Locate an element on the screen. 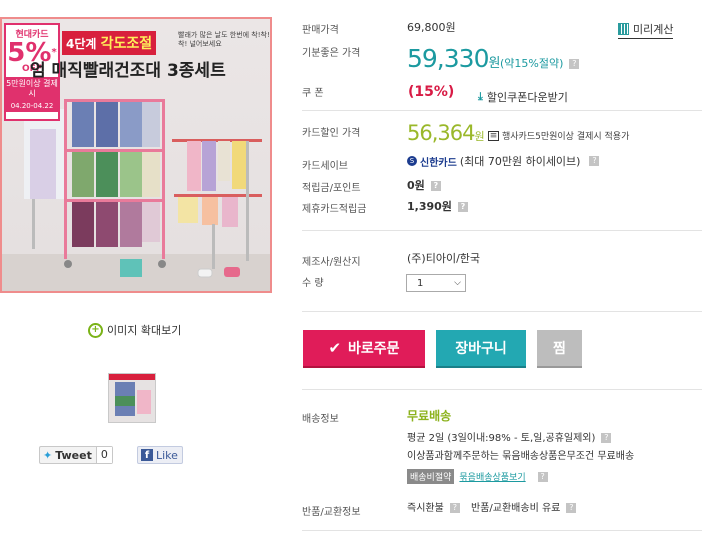  image-headline-sub: 빨래가 많은 날도 한번에 착!착!착! 널어보세요 is located at coordinates (224, 39).